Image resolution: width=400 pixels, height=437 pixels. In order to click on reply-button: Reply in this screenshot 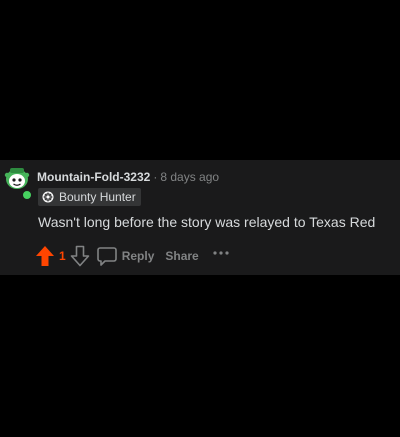, I will do `click(125, 256)`.